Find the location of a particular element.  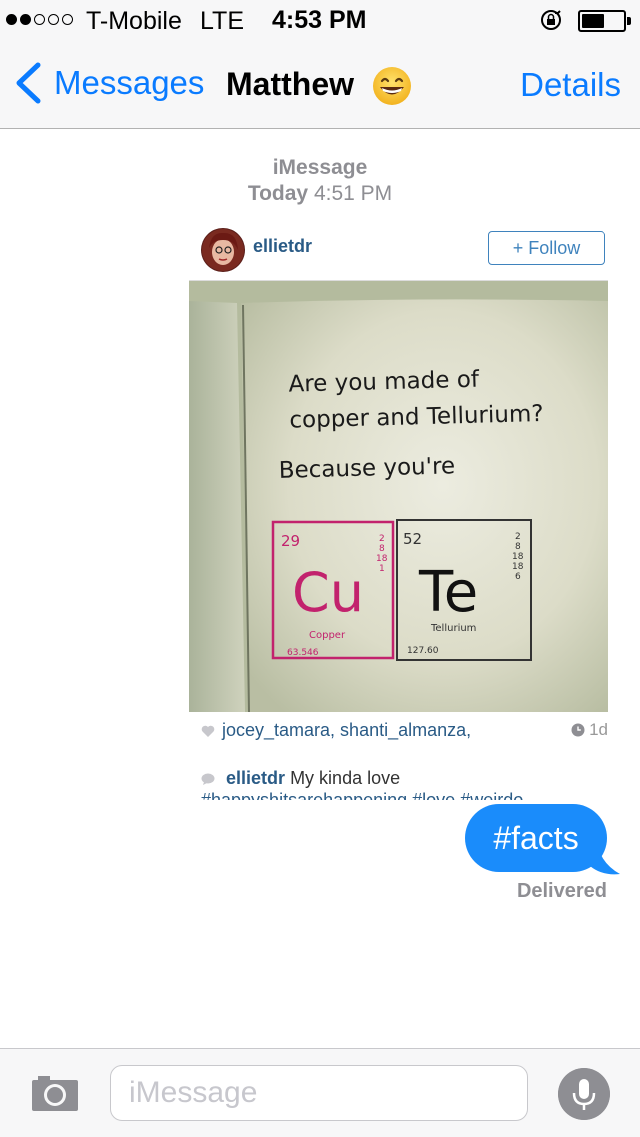

details-button: Details is located at coordinates (570, 85).